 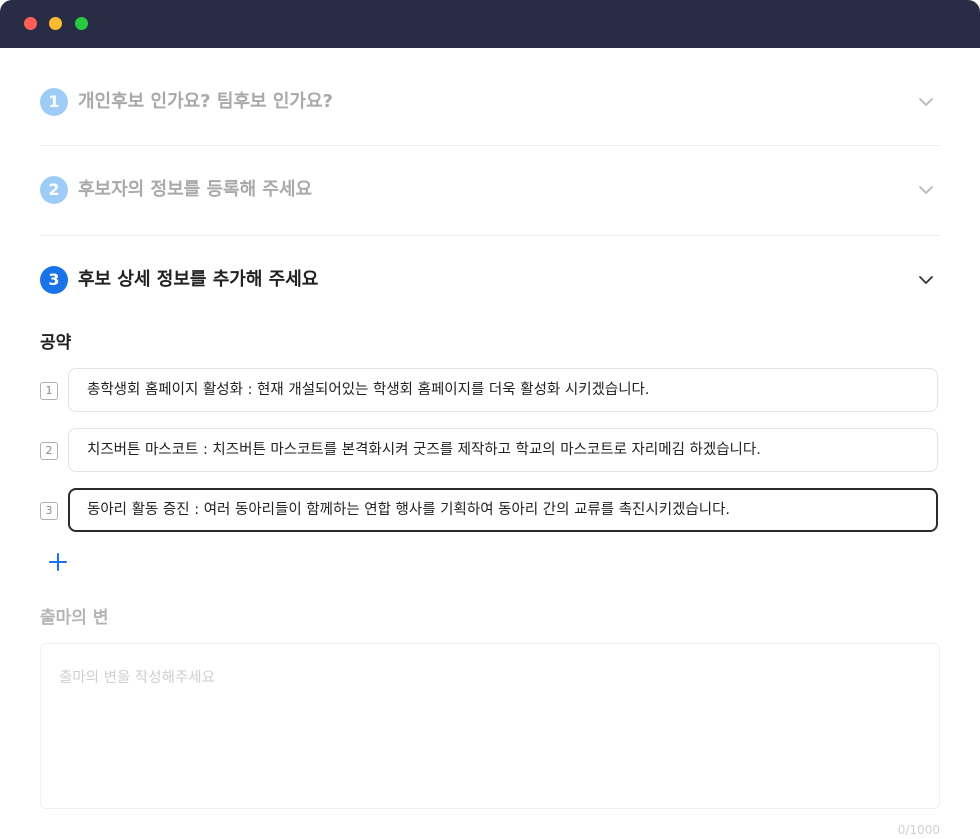 What do you see at coordinates (74, 618) in the screenshot?
I see `speech-label: 출마의 변` at bounding box center [74, 618].